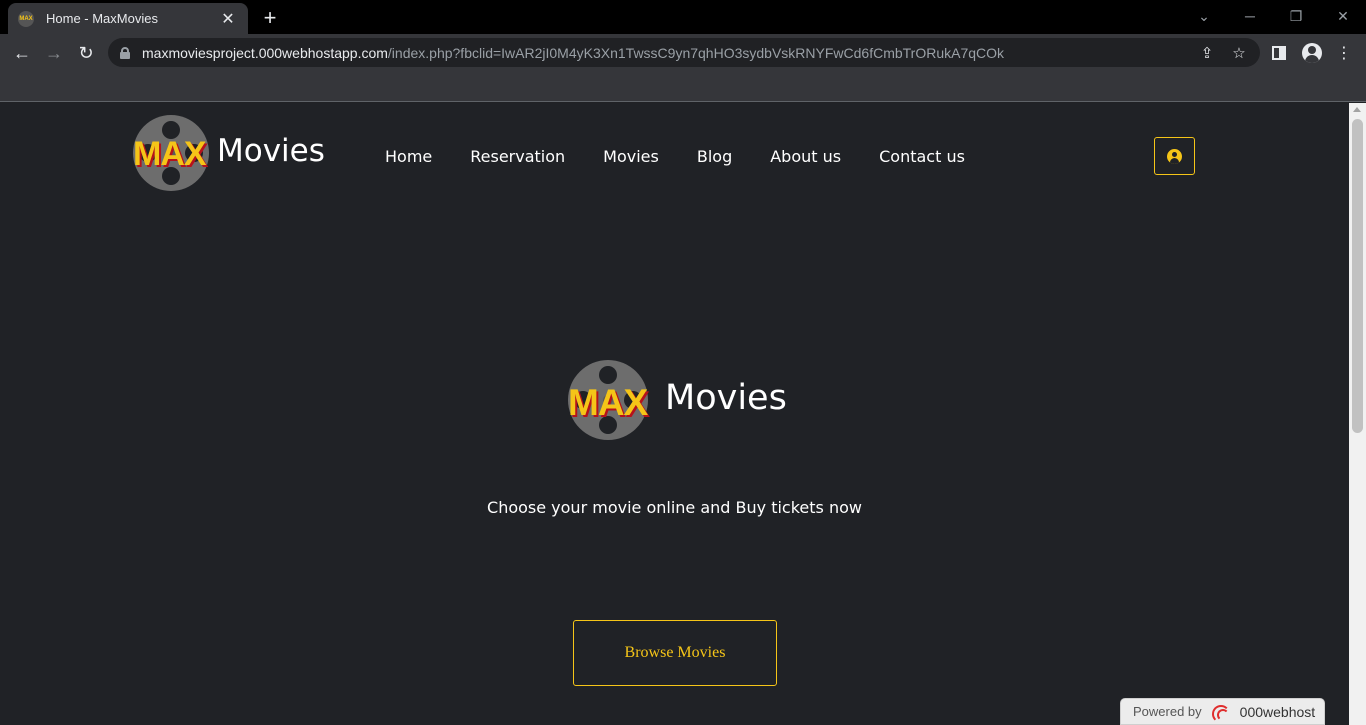  What do you see at coordinates (86, 53) in the screenshot?
I see `reload-icon: ↻` at bounding box center [86, 53].